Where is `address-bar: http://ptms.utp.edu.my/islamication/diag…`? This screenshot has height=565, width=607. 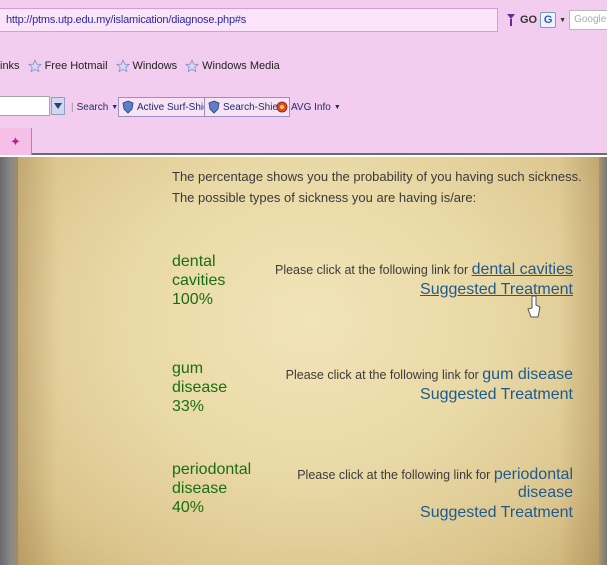 address-bar: http://ptms.utp.edu.my/islamication/diag… is located at coordinates (249, 20).